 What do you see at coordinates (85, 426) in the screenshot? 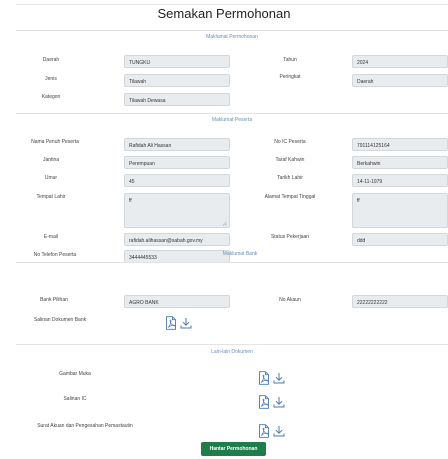
I see `surat-akuan-label: Surat Akuan dan Pengesahan Pemastautin` at bounding box center [85, 426].